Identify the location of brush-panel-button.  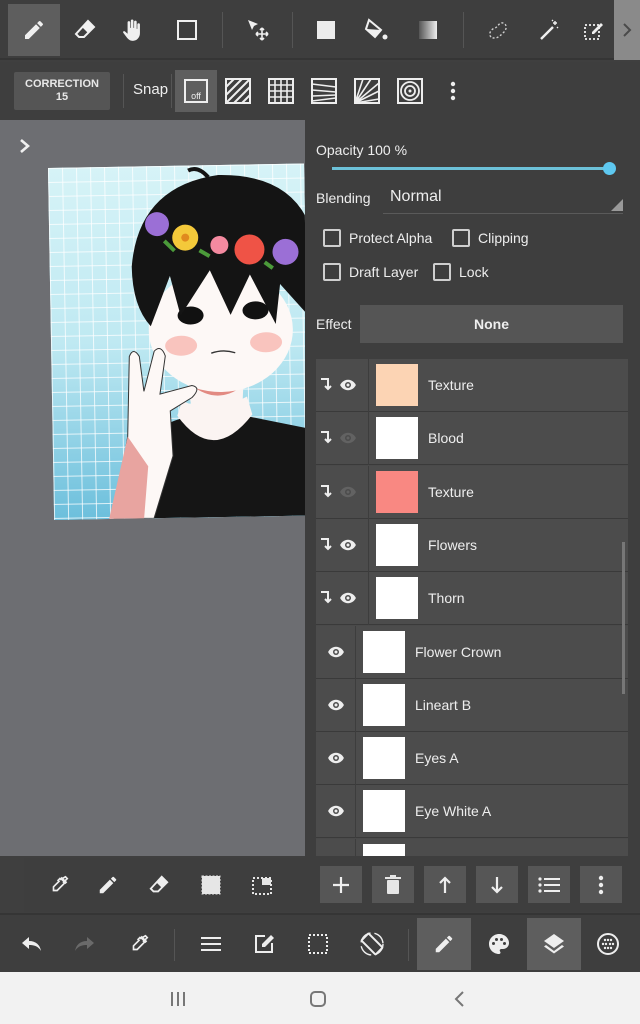
(444, 944).